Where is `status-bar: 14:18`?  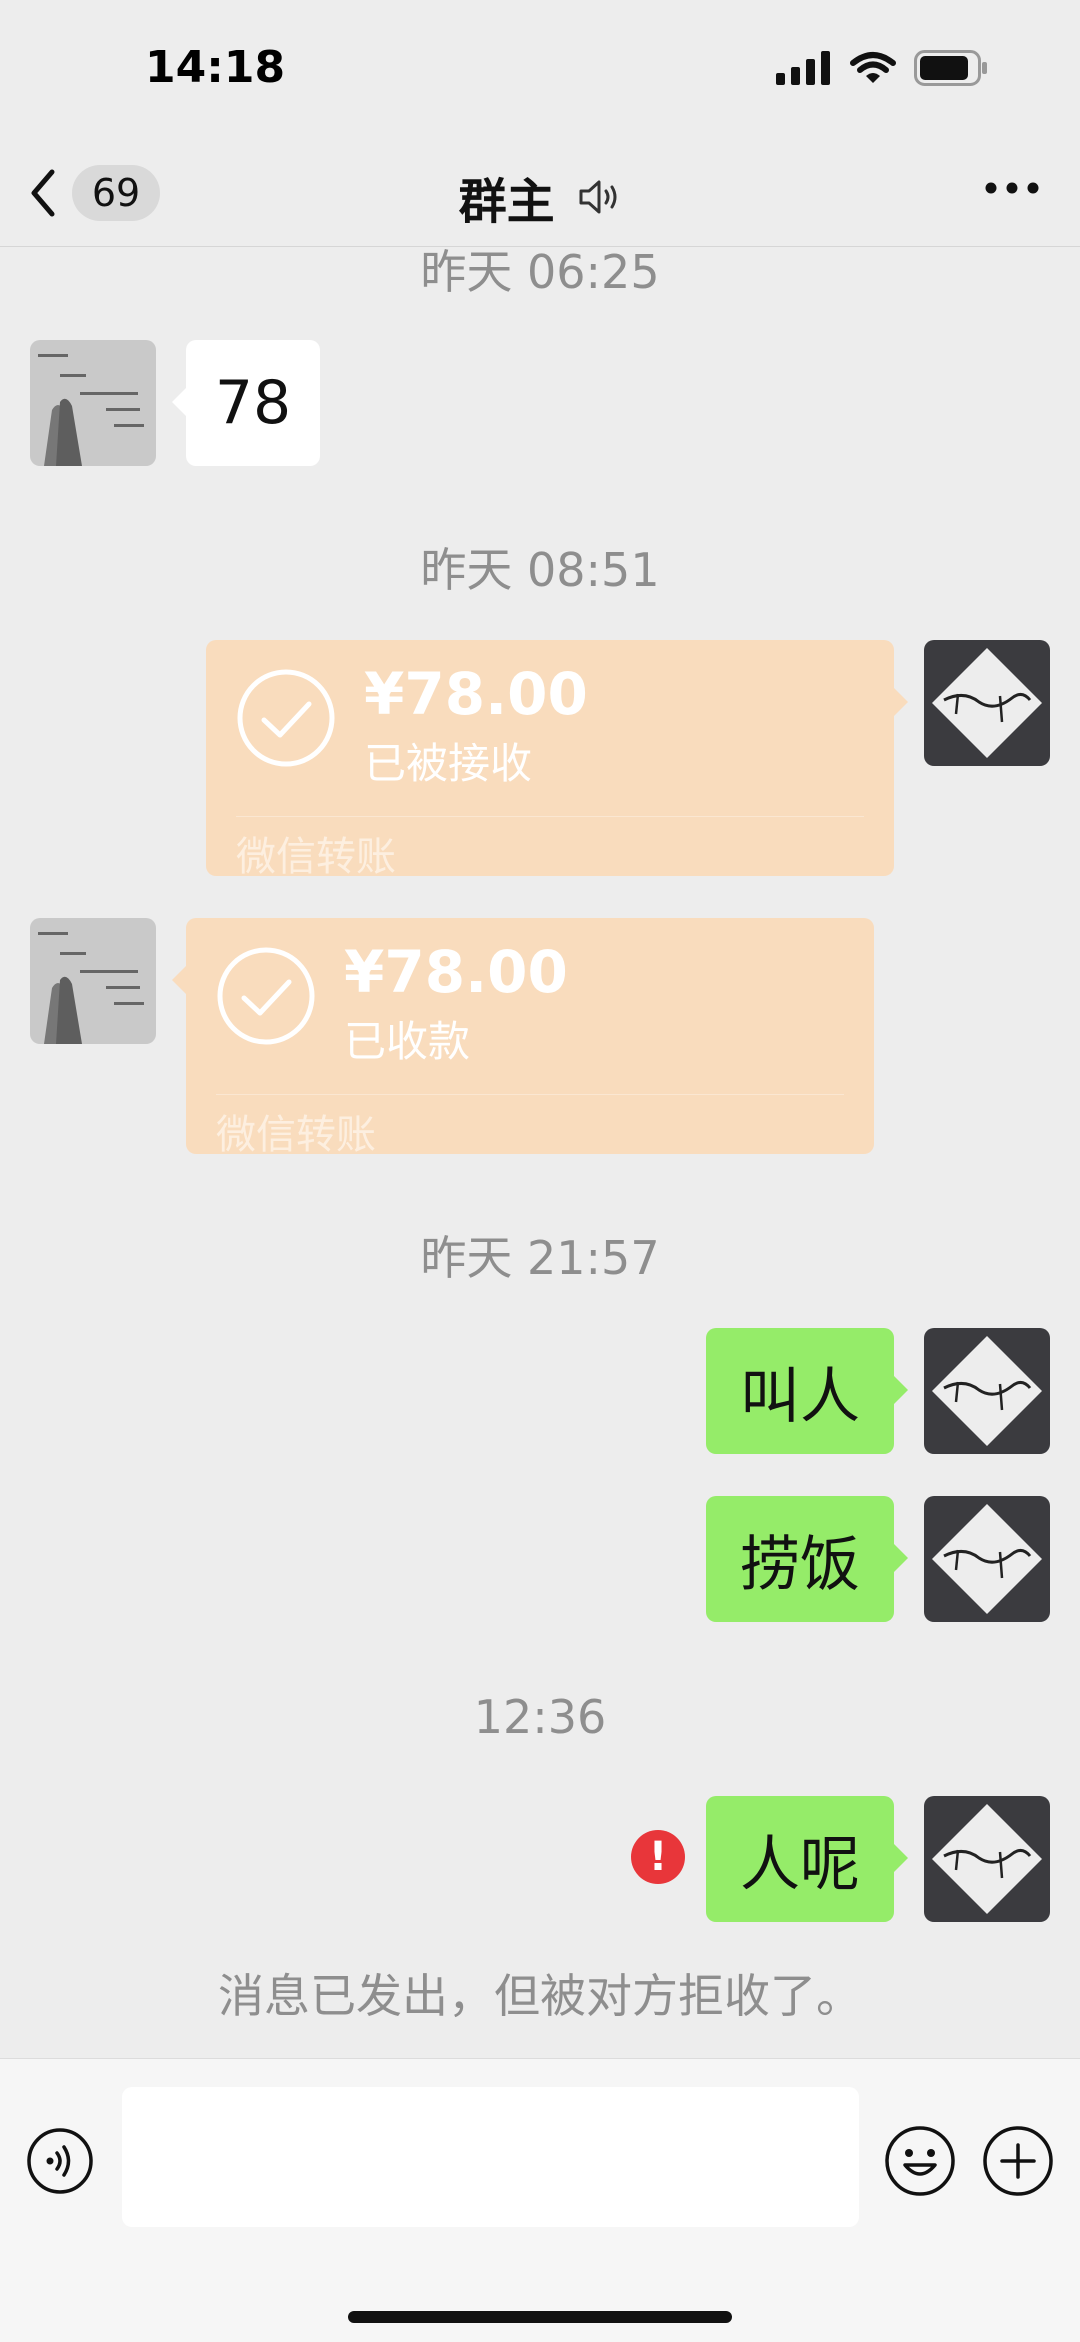 status-bar: 14:18 is located at coordinates (540, 70).